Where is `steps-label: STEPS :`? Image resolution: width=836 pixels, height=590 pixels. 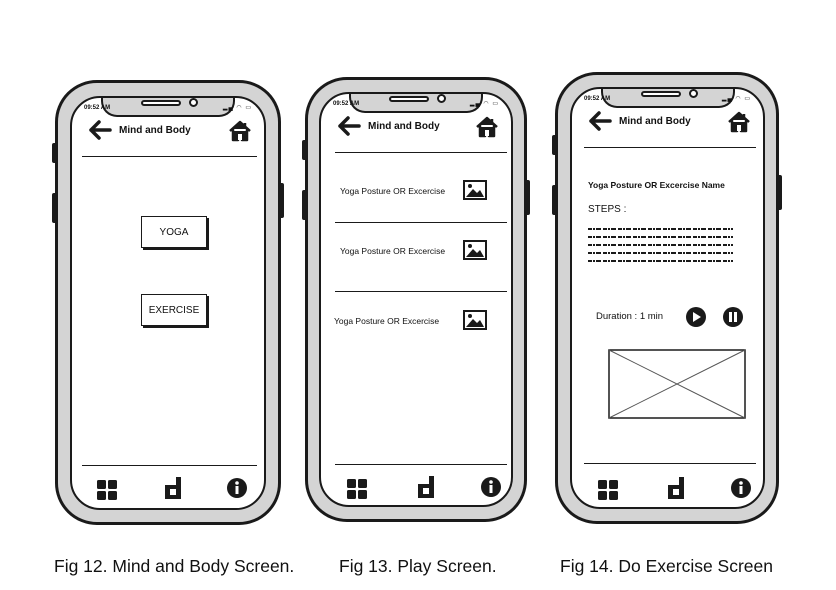 steps-label: STEPS : is located at coordinates (607, 209).